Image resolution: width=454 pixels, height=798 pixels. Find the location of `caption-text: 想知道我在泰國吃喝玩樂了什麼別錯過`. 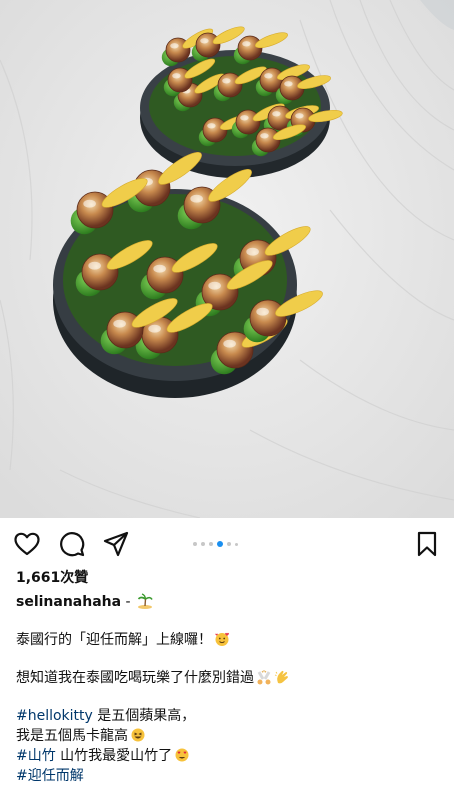

caption-text: 想知道我在泰國吃喝玩樂了什麼別錯過 is located at coordinates (135, 678).